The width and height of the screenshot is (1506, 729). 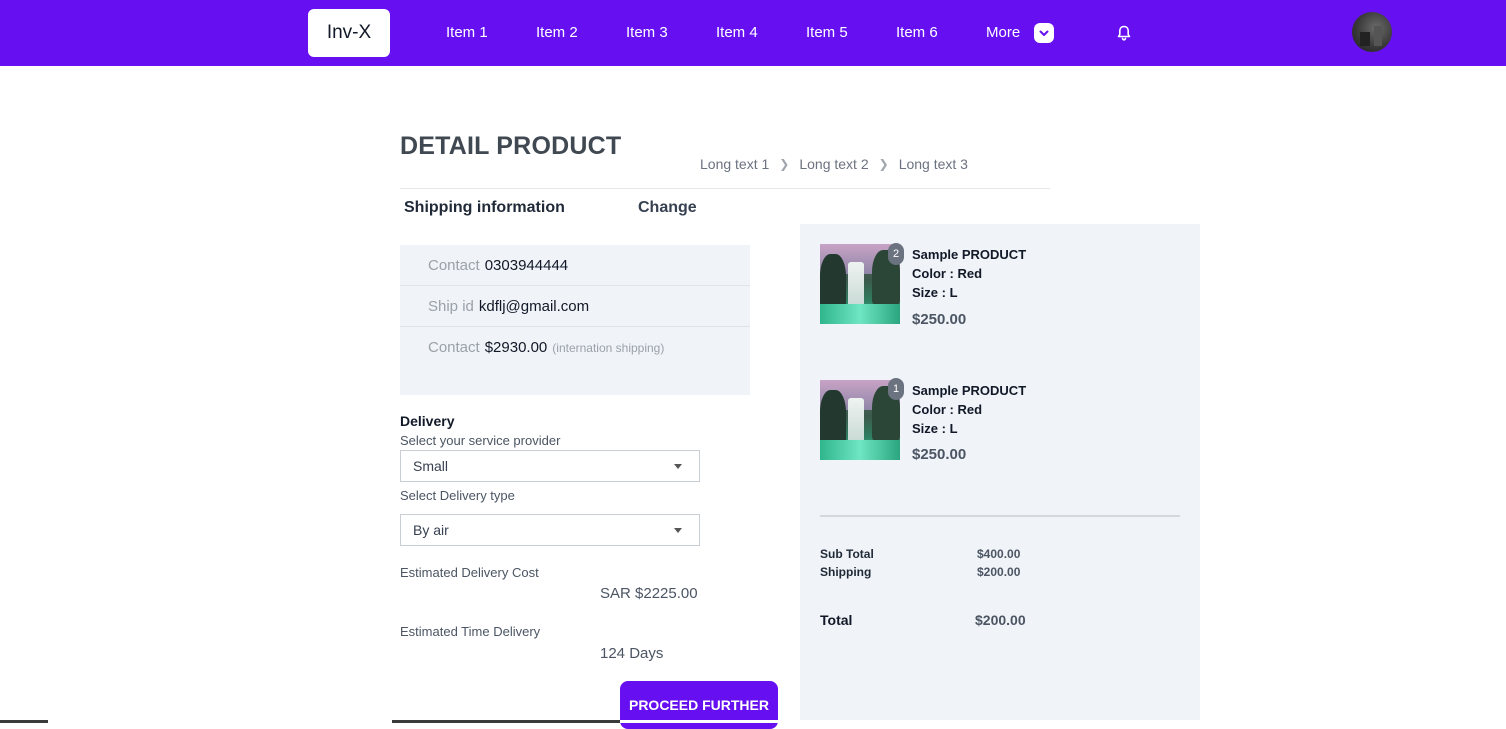 What do you see at coordinates (649, 593) in the screenshot?
I see `delivery-cost-value: SAR $2225.00` at bounding box center [649, 593].